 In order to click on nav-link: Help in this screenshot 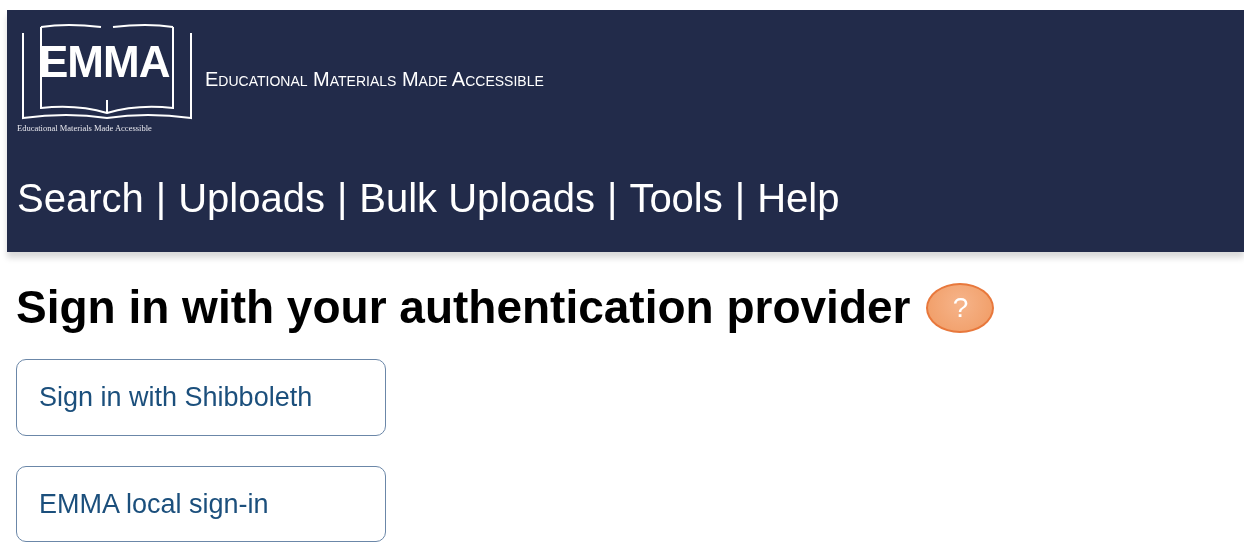, I will do `click(798, 198)`.